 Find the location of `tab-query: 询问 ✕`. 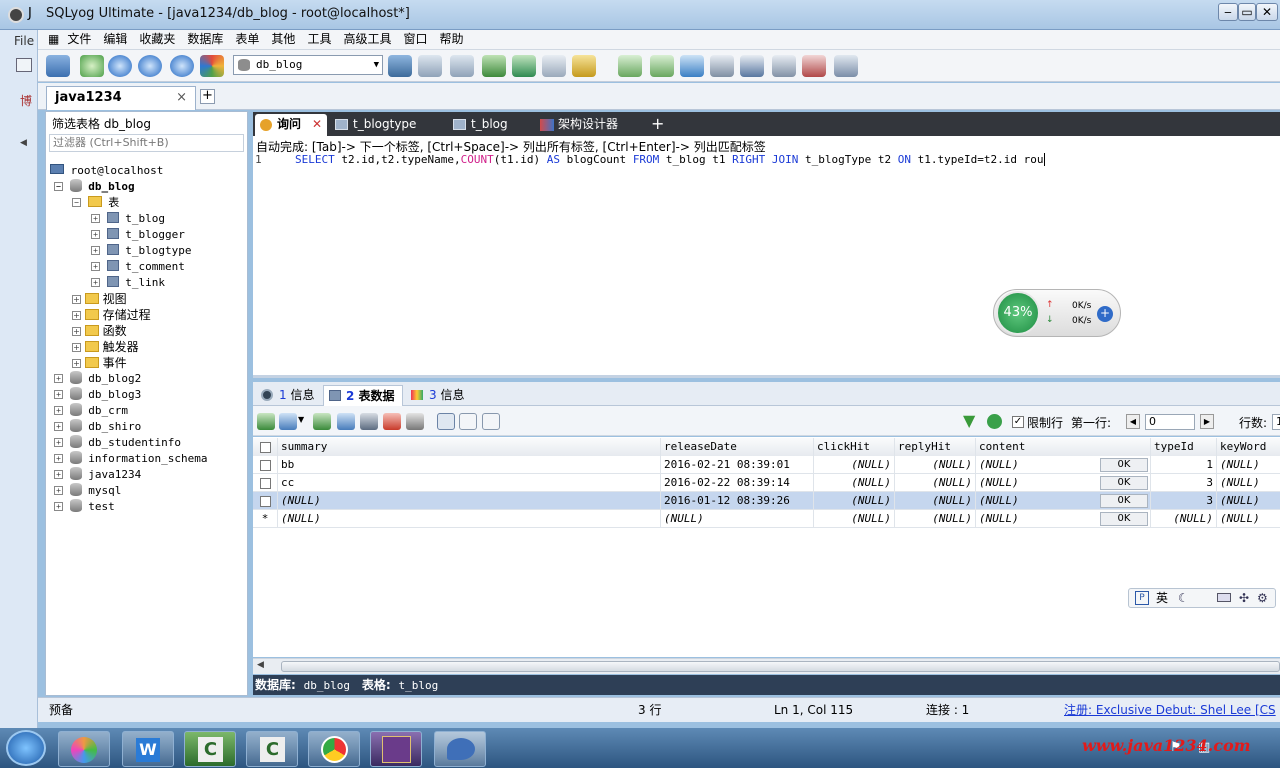

tab-query: 询问 ✕ is located at coordinates (291, 125).